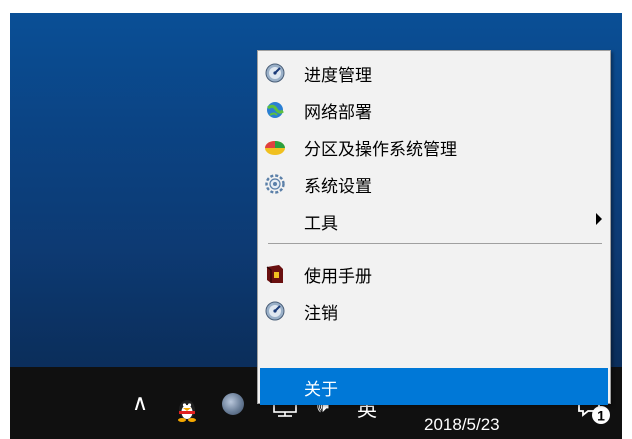 This screenshot has height=439, width=632. What do you see at coordinates (435, 243) in the screenshot?
I see `menu-separator` at bounding box center [435, 243].